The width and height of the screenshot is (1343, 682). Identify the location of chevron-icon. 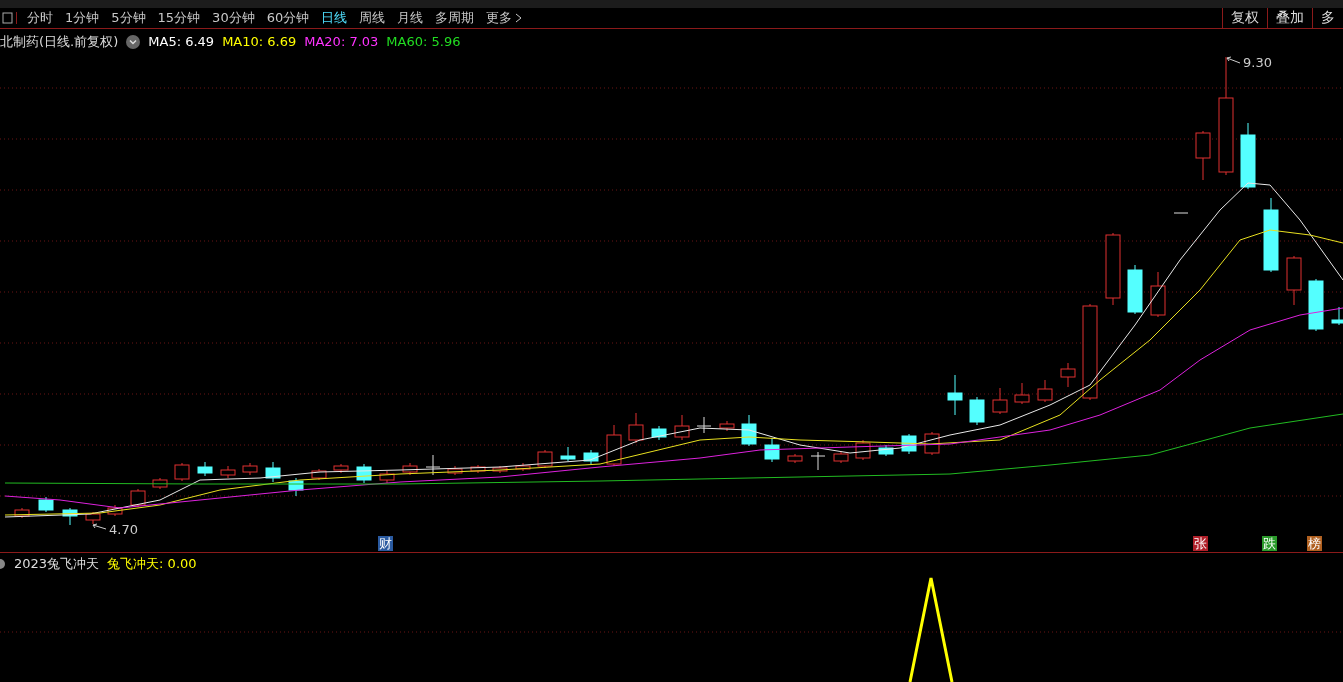
(519, 18).